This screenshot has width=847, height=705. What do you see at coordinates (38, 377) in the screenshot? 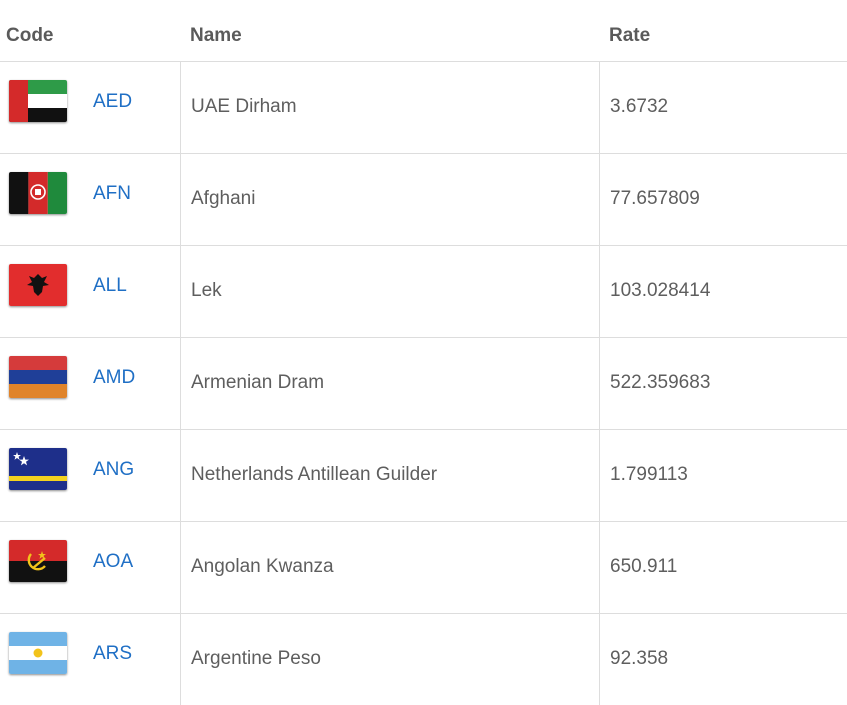
I see `armenia-flag-icon` at bounding box center [38, 377].